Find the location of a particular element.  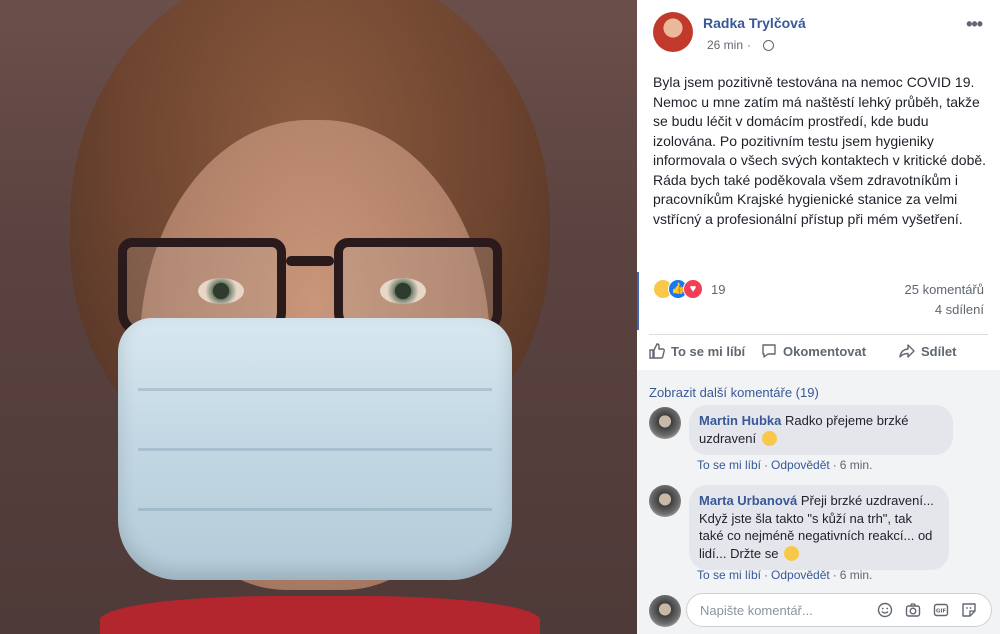

current-user-avatar is located at coordinates (665, 611).